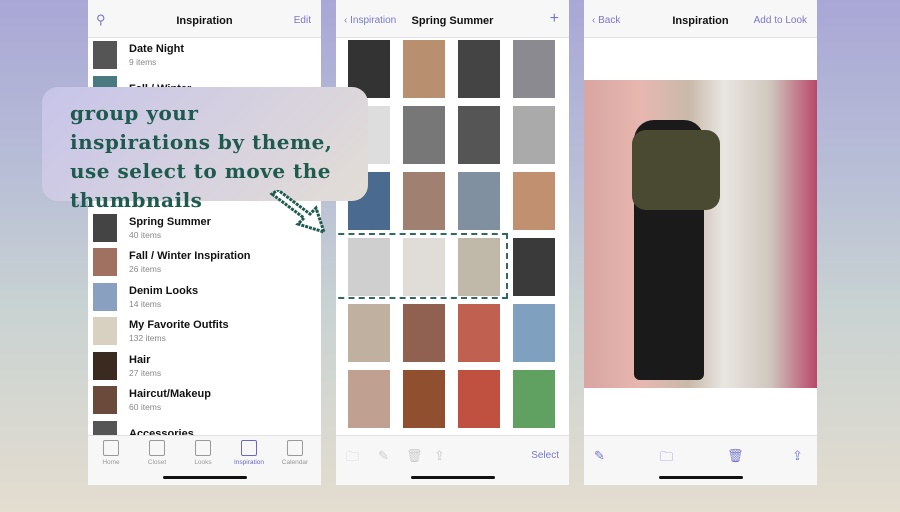 This screenshot has height=512, width=900. Describe the element at coordinates (249, 462) in the screenshot. I see `tab-label: Inspiration` at that location.